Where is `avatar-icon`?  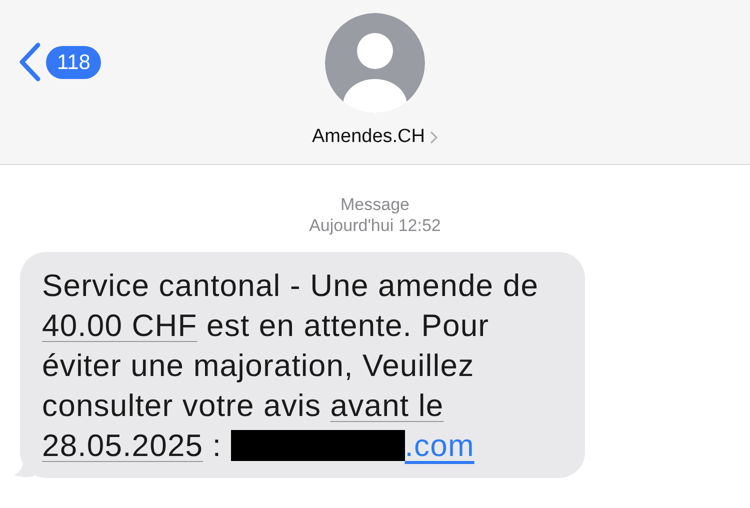 avatar-icon is located at coordinates (375, 63).